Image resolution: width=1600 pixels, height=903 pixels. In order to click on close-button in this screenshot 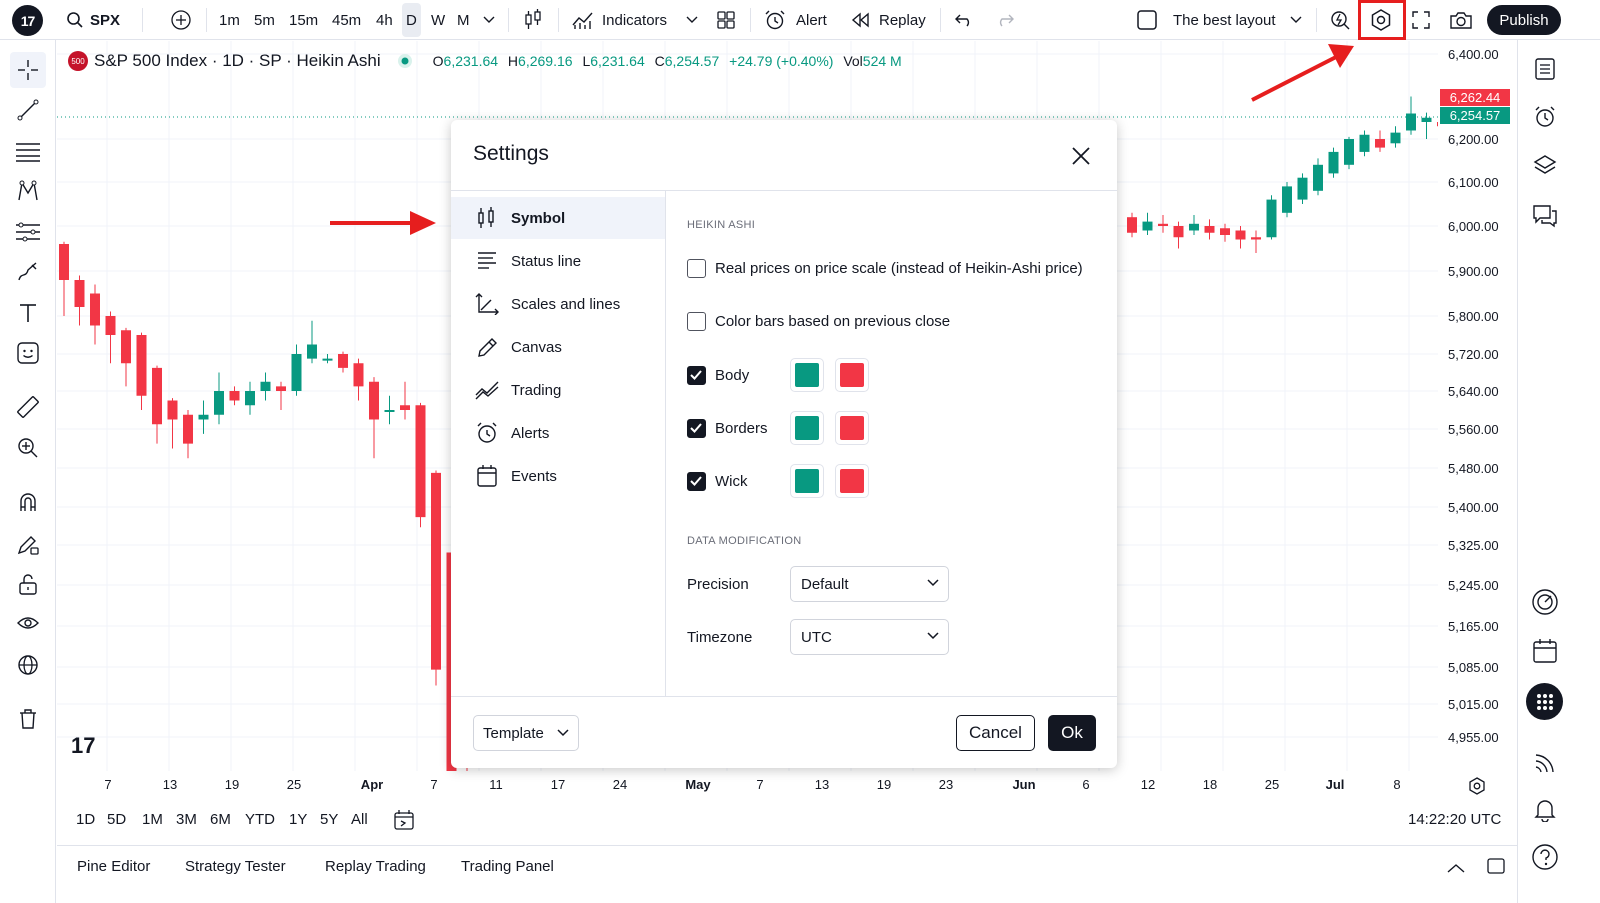, I will do `click(1081, 156)`.